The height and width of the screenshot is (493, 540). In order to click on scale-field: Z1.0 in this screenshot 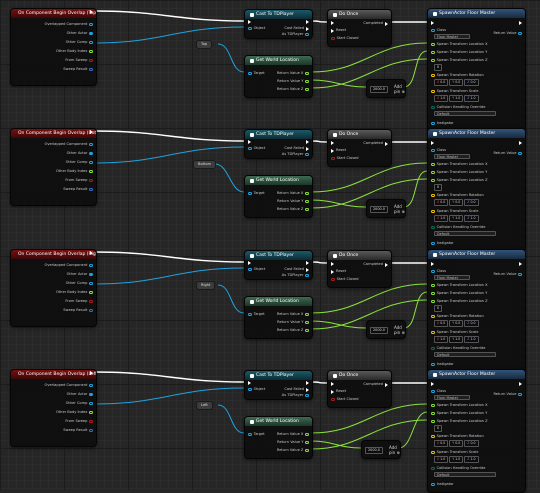, I will do `click(471, 98)`.